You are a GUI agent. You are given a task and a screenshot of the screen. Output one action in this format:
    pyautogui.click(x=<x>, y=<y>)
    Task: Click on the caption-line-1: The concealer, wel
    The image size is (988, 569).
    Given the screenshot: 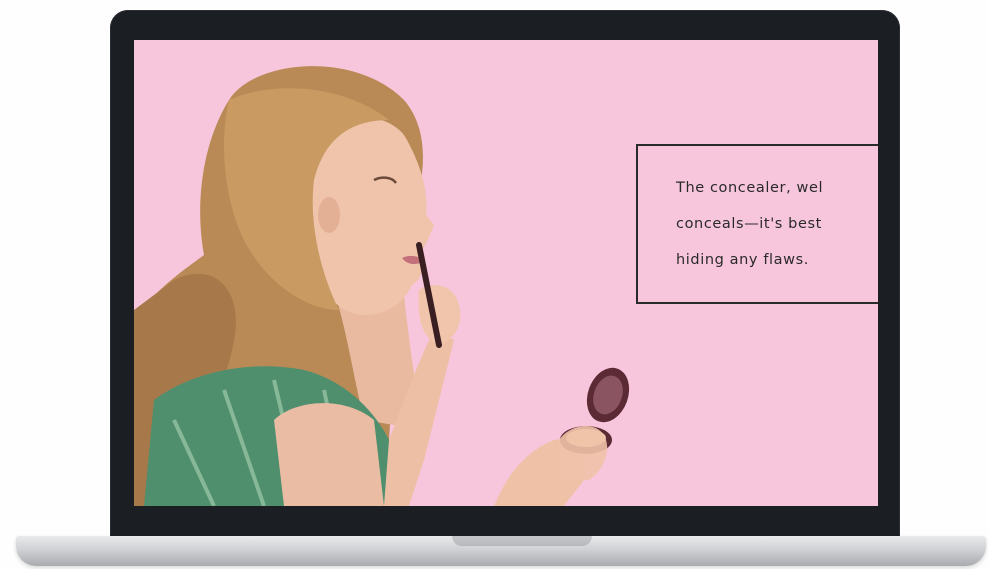 What is the action you would take?
    pyautogui.click(x=750, y=188)
    